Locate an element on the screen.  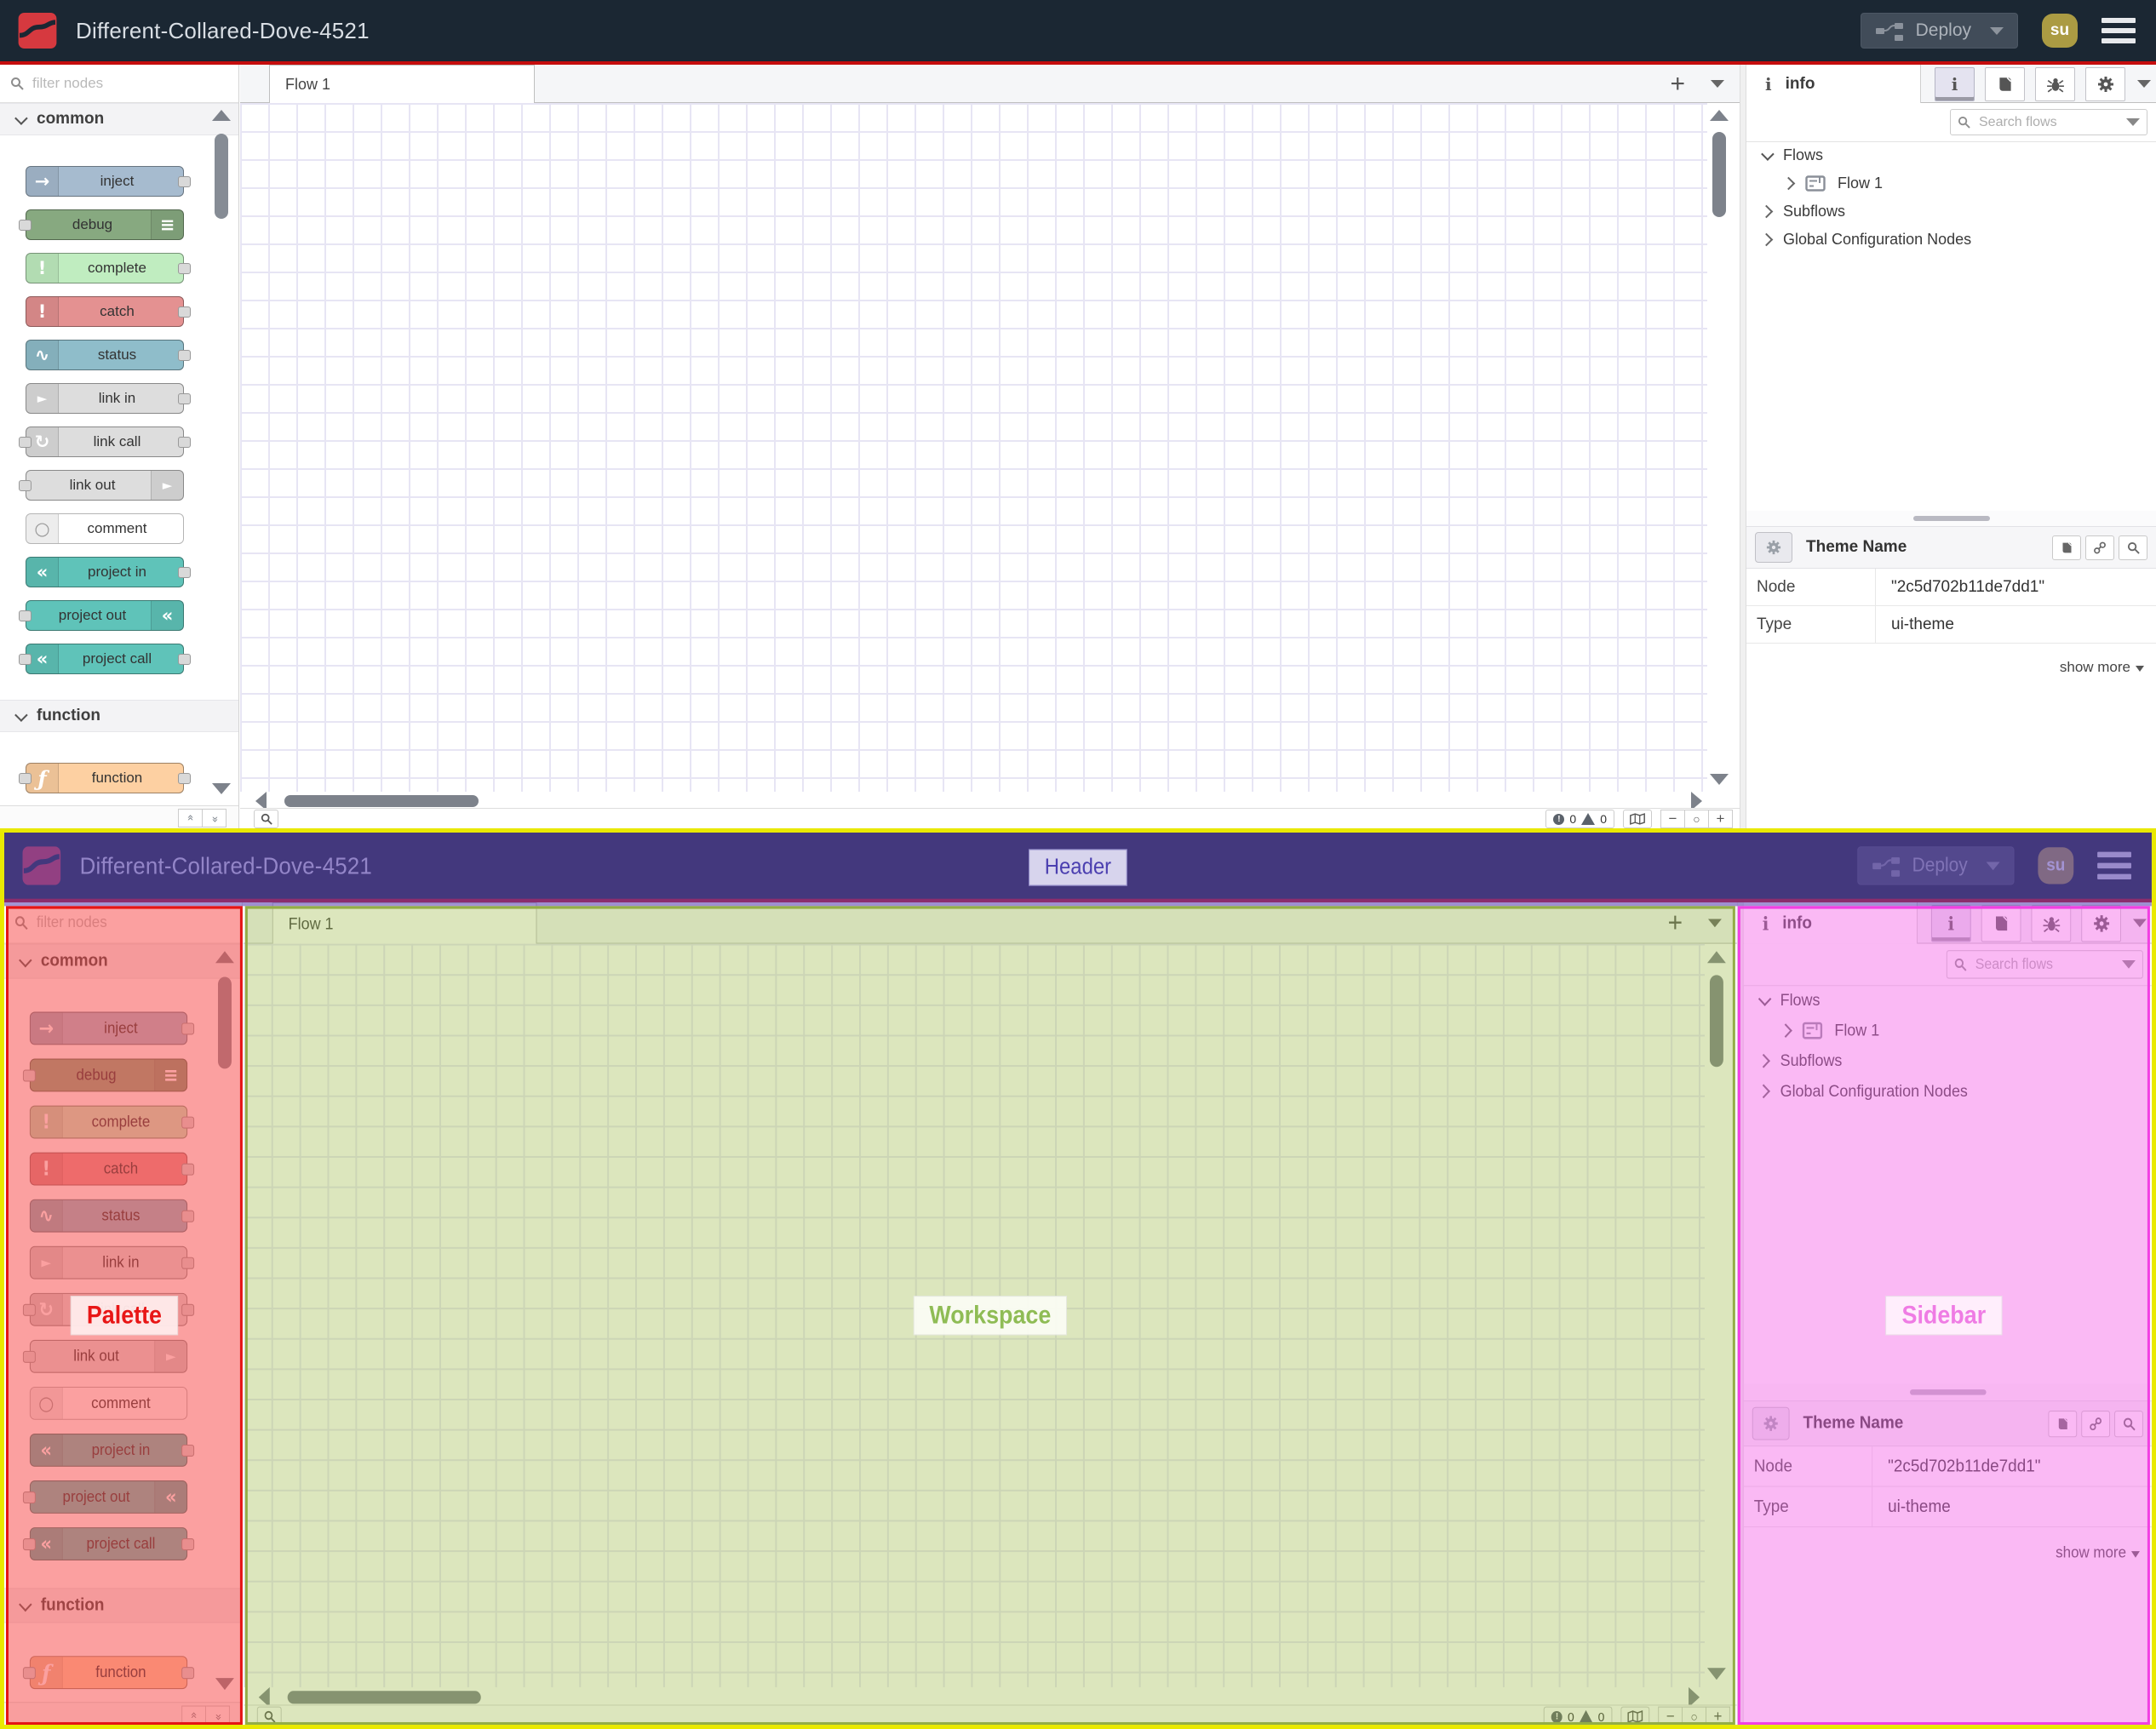
tree-item-subflows: Subflows is located at coordinates (1951, 212).